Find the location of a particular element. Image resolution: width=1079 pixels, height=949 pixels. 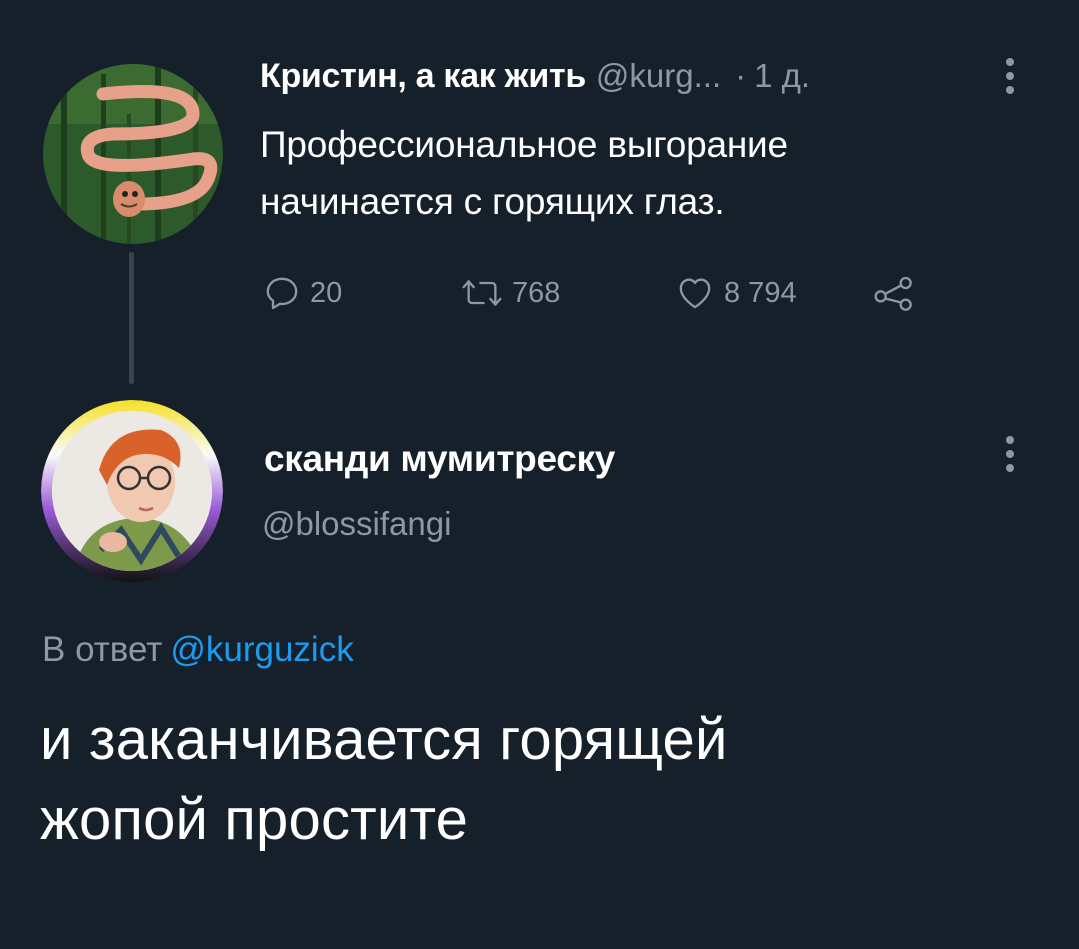

tweet2-text-line: жопой простите is located at coordinates (254, 819).